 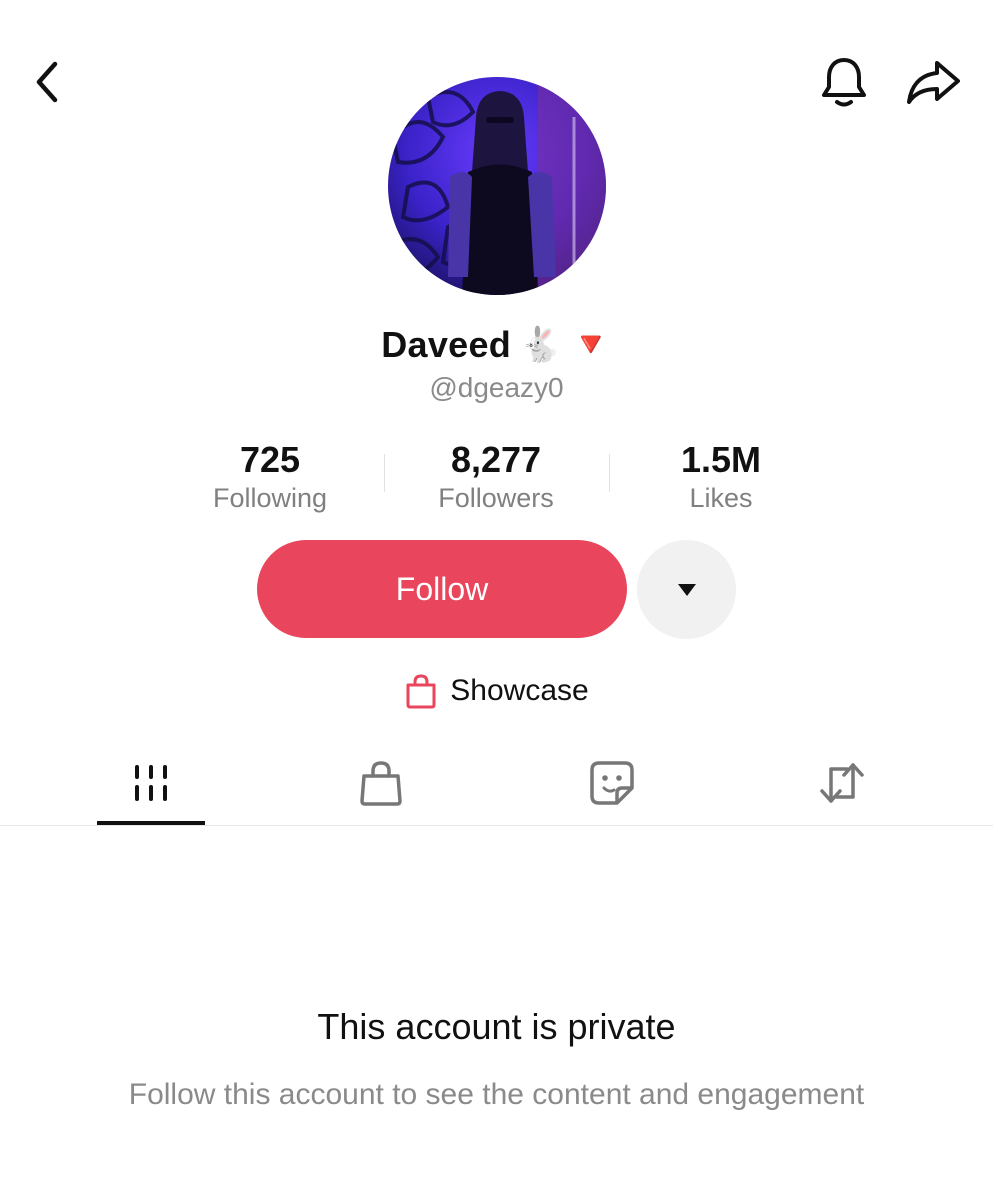 I want to click on profile-stats: 725 Following 8,277 Followers 1.5M Likes, so click(x=496, y=480).